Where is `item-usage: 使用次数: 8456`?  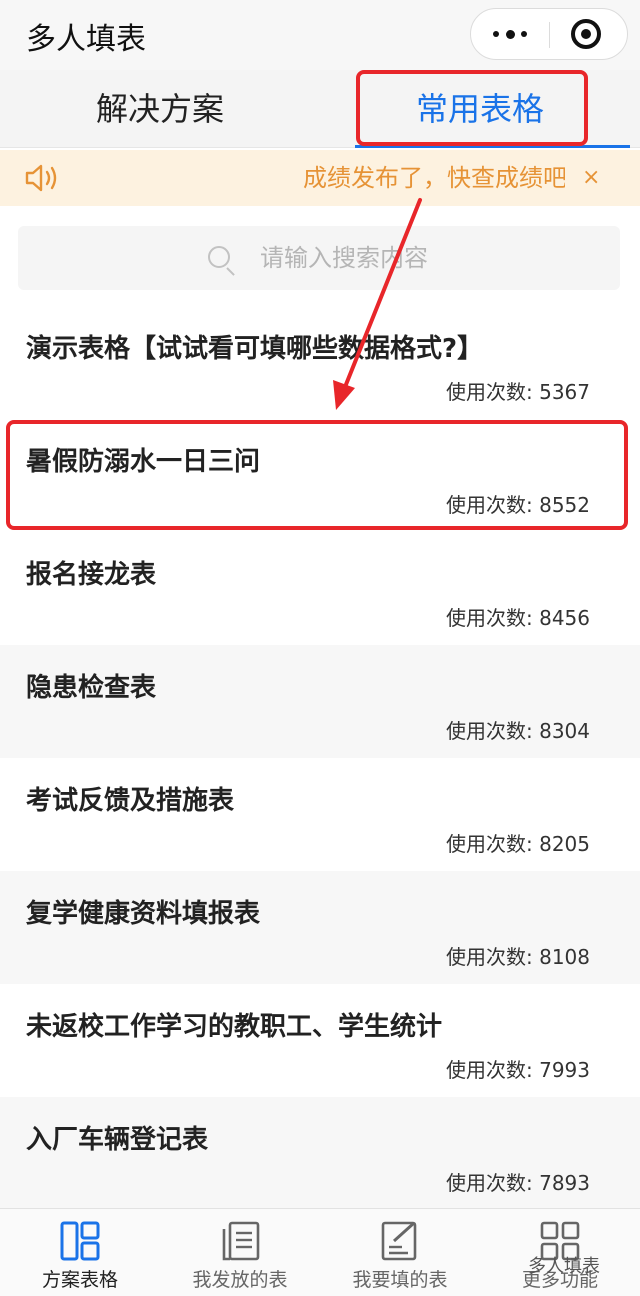
item-usage: 使用次数: 8456 is located at coordinates (518, 616).